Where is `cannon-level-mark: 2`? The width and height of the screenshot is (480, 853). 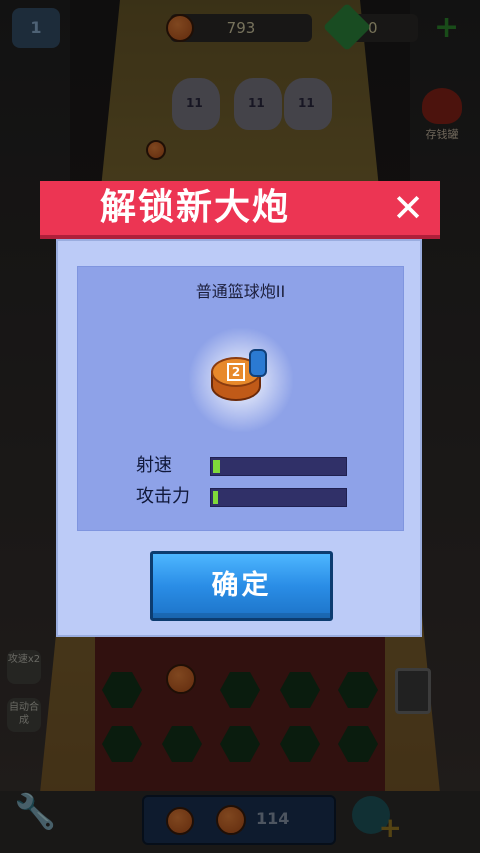 cannon-level-mark: 2 is located at coordinates (236, 372).